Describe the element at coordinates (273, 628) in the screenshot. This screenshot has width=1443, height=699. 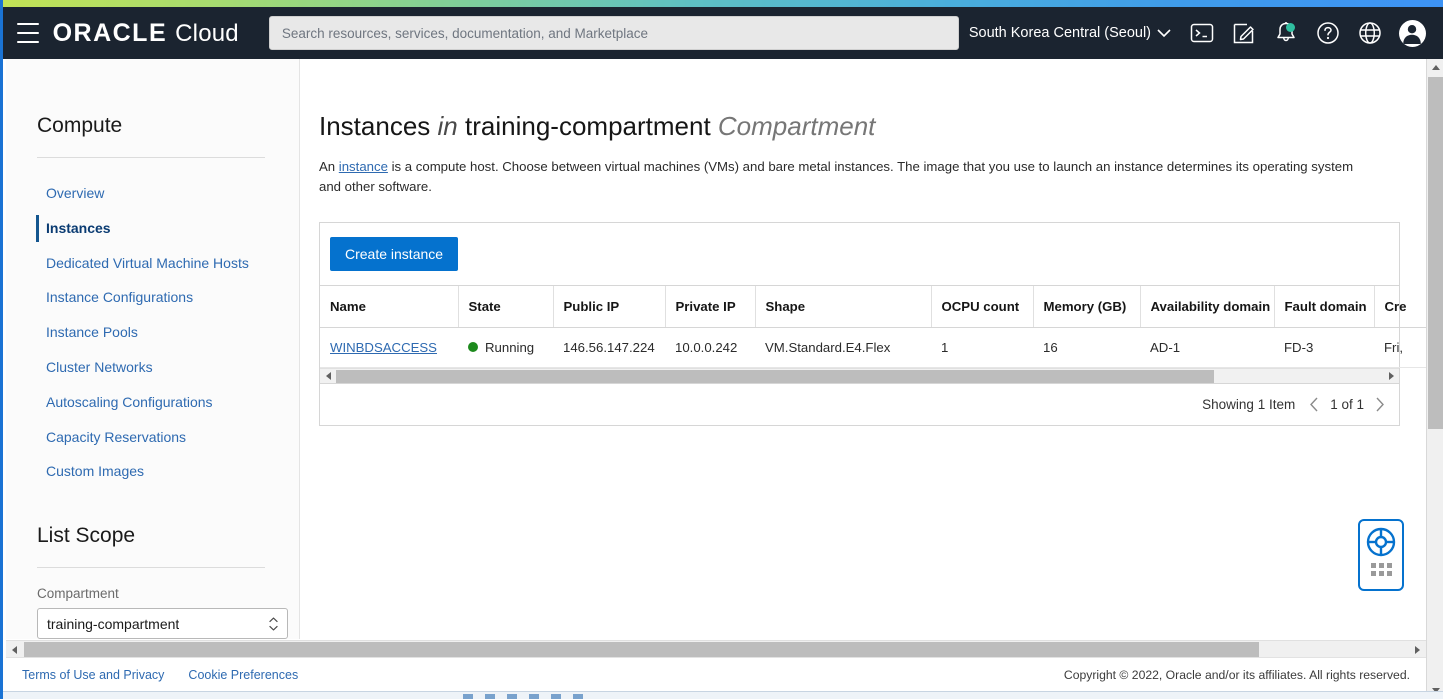
I see `chevron-down-icon` at that location.